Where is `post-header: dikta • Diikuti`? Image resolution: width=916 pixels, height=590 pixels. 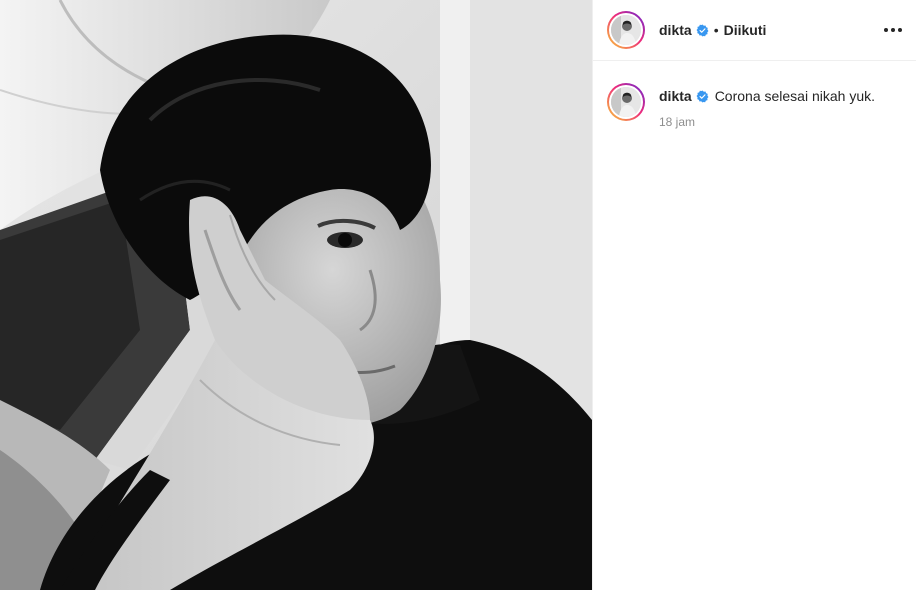 post-header: dikta • Diikuti is located at coordinates (754, 30).